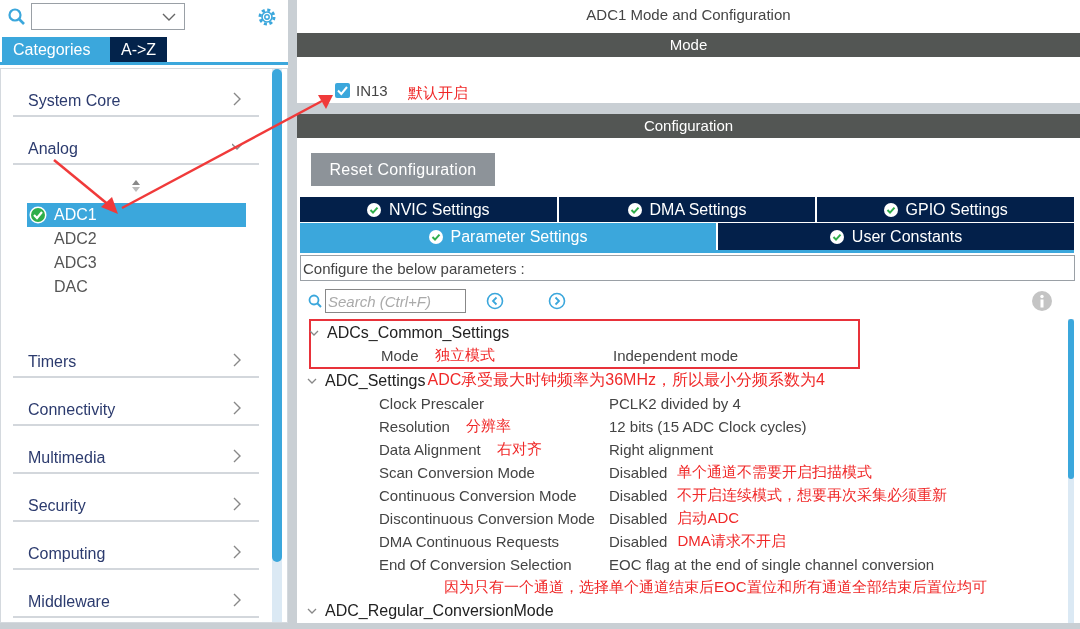 This screenshot has width=1080, height=629. What do you see at coordinates (136, 287) in the screenshot?
I see `peripheral-item: DAC` at bounding box center [136, 287].